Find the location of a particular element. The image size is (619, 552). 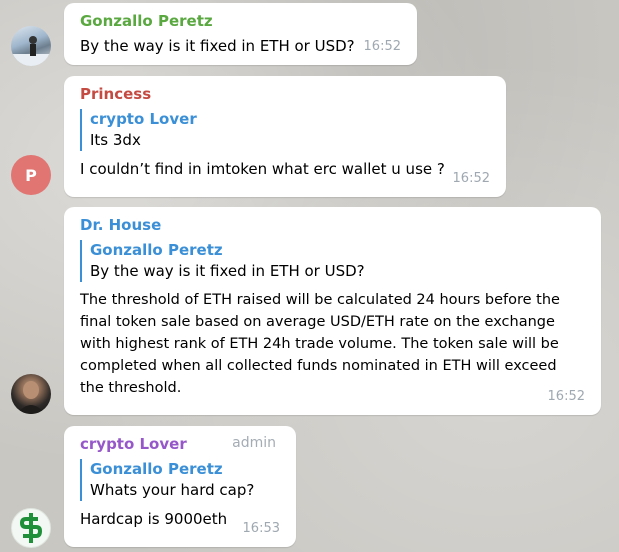

avatar-letter: P is located at coordinates (31, 175).